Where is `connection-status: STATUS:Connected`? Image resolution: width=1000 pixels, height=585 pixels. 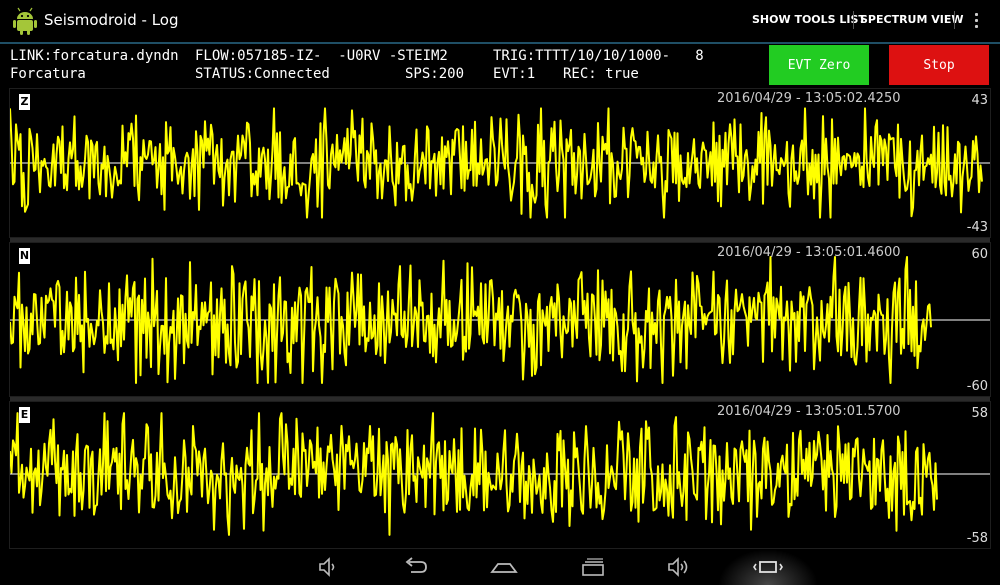 connection-status: STATUS:Connected is located at coordinates (262, 74).